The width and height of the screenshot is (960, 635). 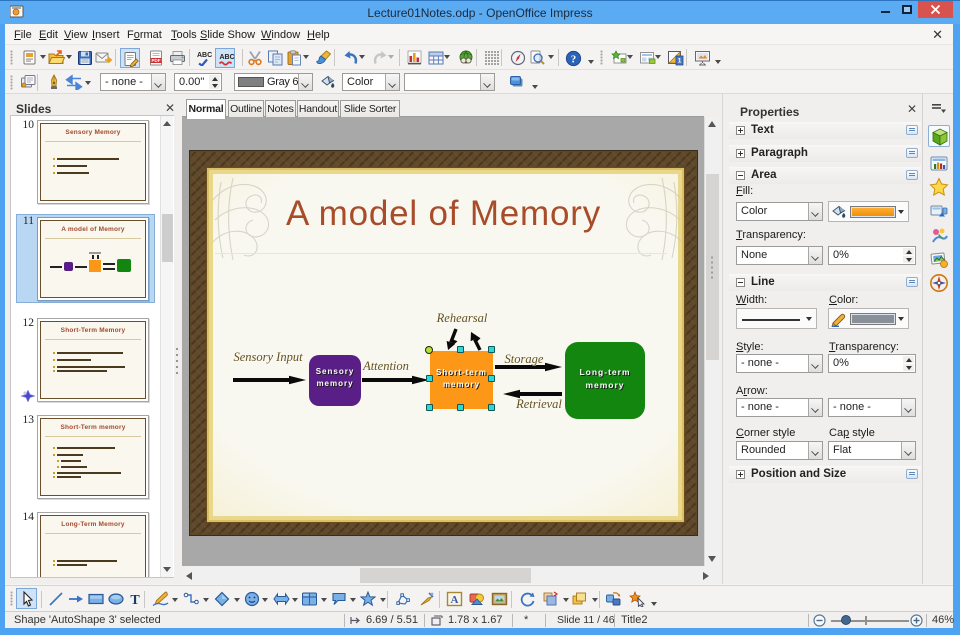 I want to click on svg-text: PDF, so click(x=156, y=60).